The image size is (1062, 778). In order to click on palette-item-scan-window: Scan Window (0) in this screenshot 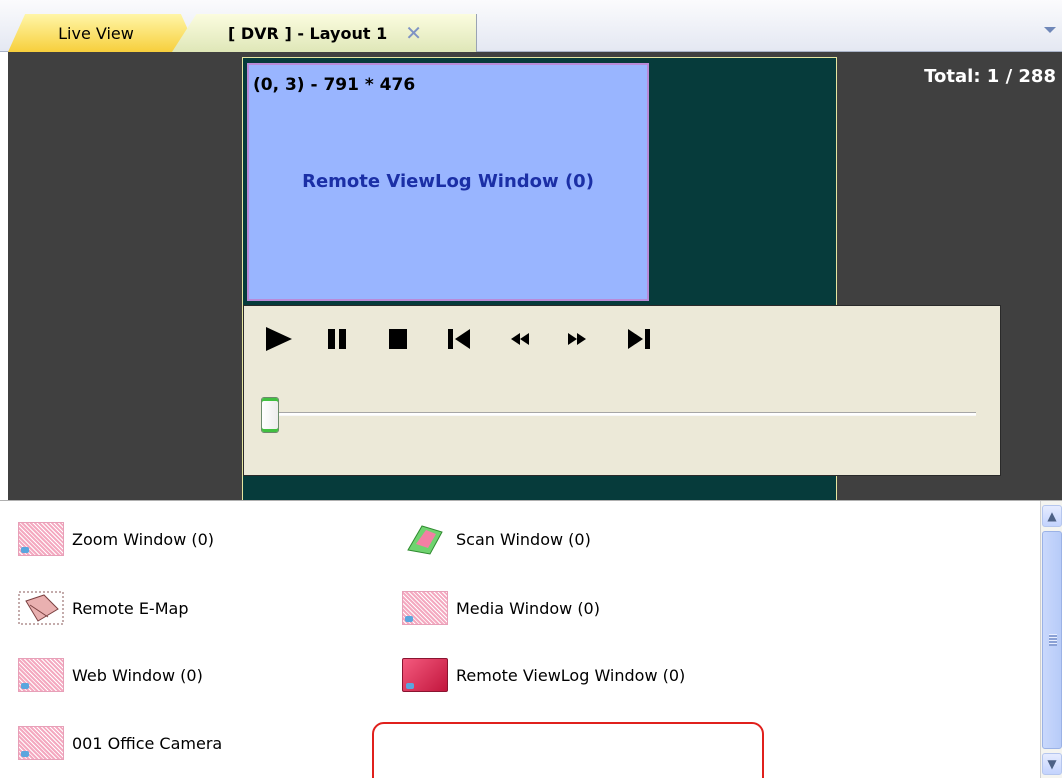, I will do `click(496, 539)`.